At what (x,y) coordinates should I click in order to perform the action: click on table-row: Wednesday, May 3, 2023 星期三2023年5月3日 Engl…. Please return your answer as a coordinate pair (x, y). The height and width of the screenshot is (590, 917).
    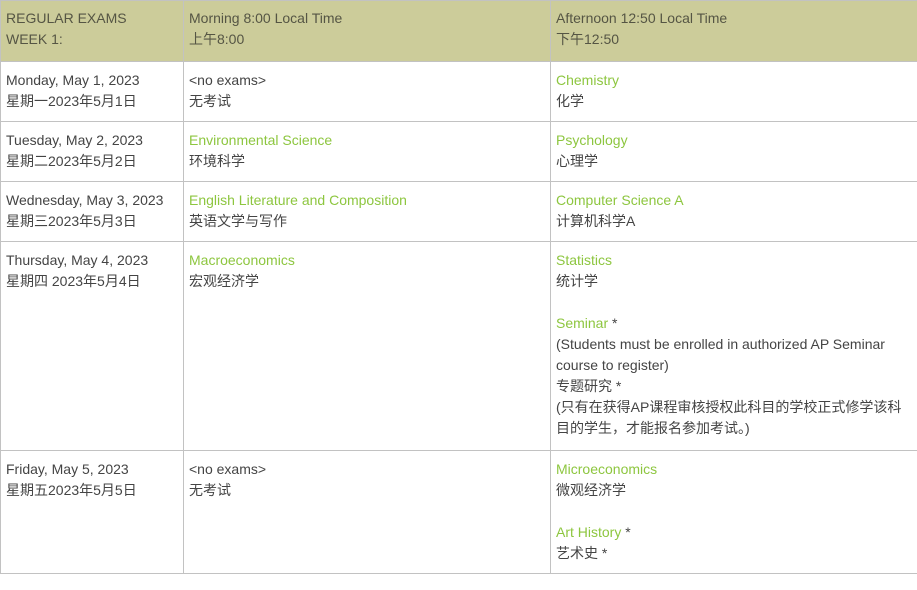
    Looking at the image, I should click on (458, 211).